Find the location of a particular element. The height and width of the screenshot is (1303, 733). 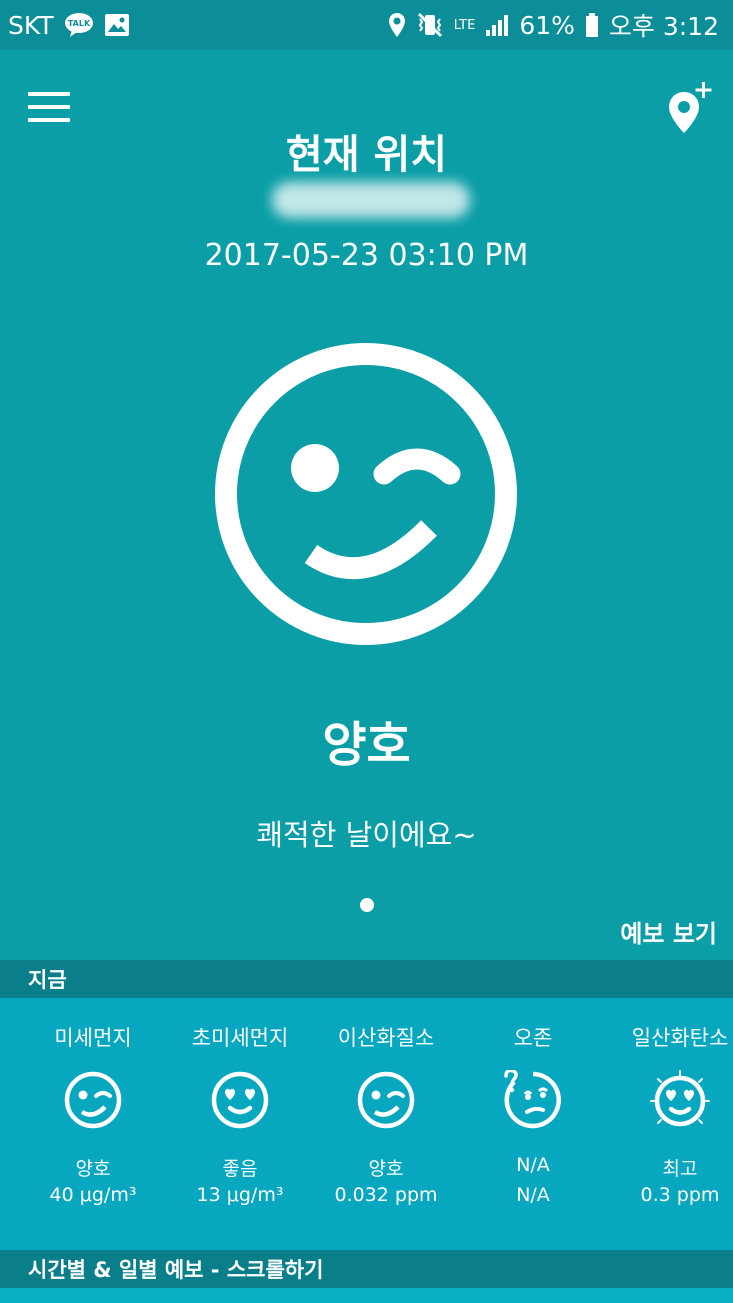

kakaotalk-icon: TALK is located at coordinates (79, 25).